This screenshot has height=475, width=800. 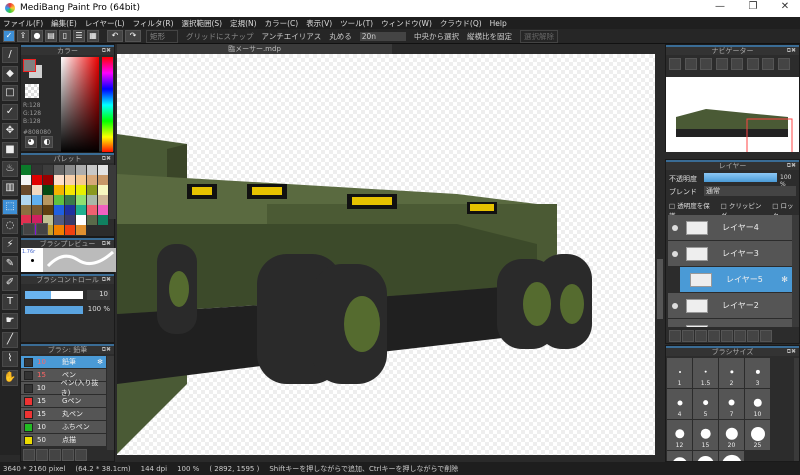 I want to click on foreground-color-swatch, so click(x=29, y=65).